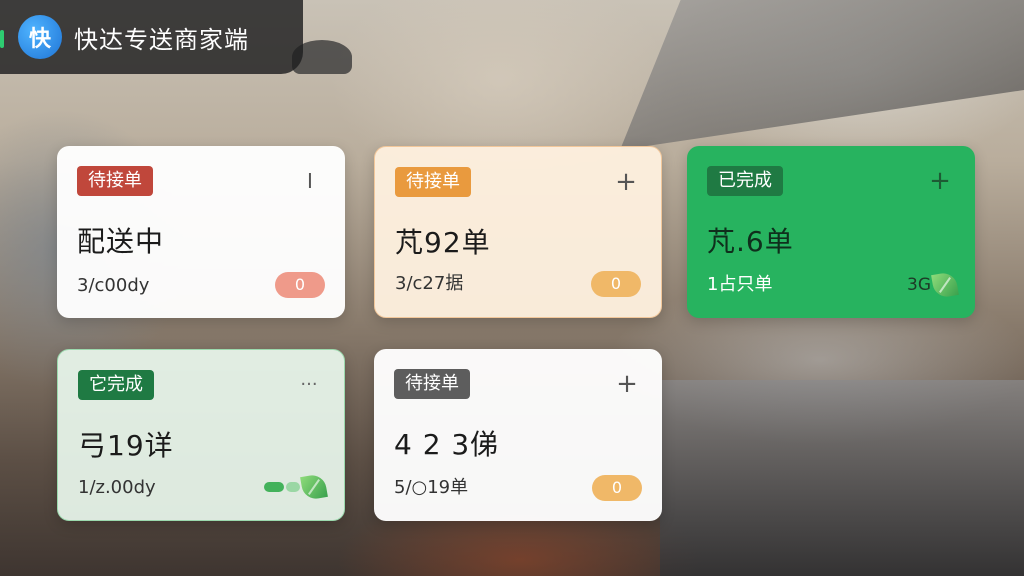 The height and width of the screenshot is (576, 1024). Describe the element at coordinates (518, 232) in the screenshot. I see `order-card-2: 待接单 + 芃92单 3/c27据 0` at that location.